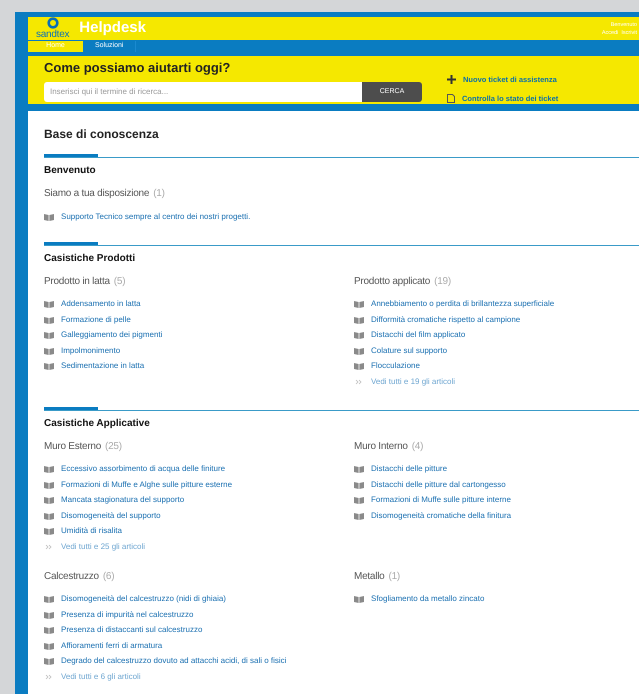 This screenshot has height=694, width=639. Describe the element at coordinates (73, 446) in the screenshot. I see `category-title: Muro Esterno` at that location.